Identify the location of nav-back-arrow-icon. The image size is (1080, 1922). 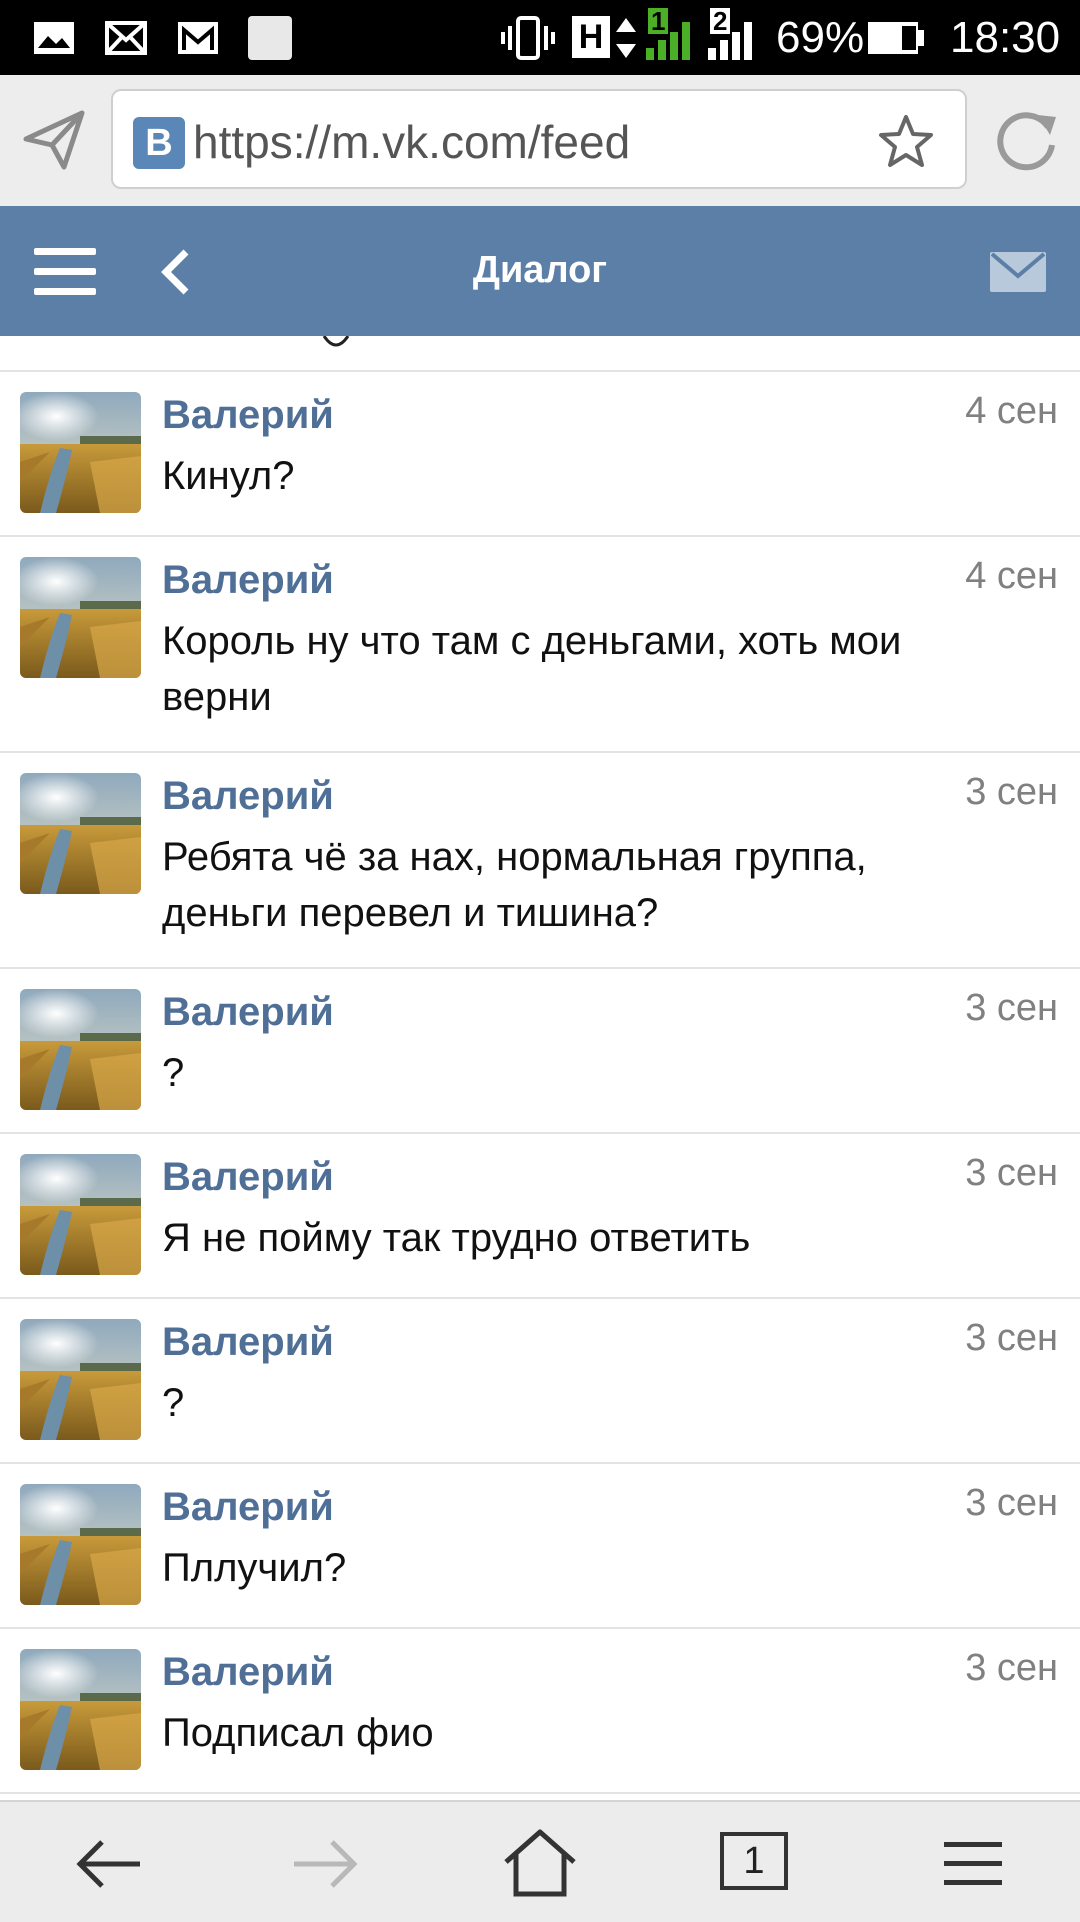
(108, 1864).